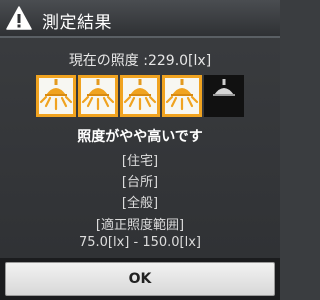  Describe the element at coordinates (224, 96) in the screenshot. I see `lamp-off-icon` at that location.